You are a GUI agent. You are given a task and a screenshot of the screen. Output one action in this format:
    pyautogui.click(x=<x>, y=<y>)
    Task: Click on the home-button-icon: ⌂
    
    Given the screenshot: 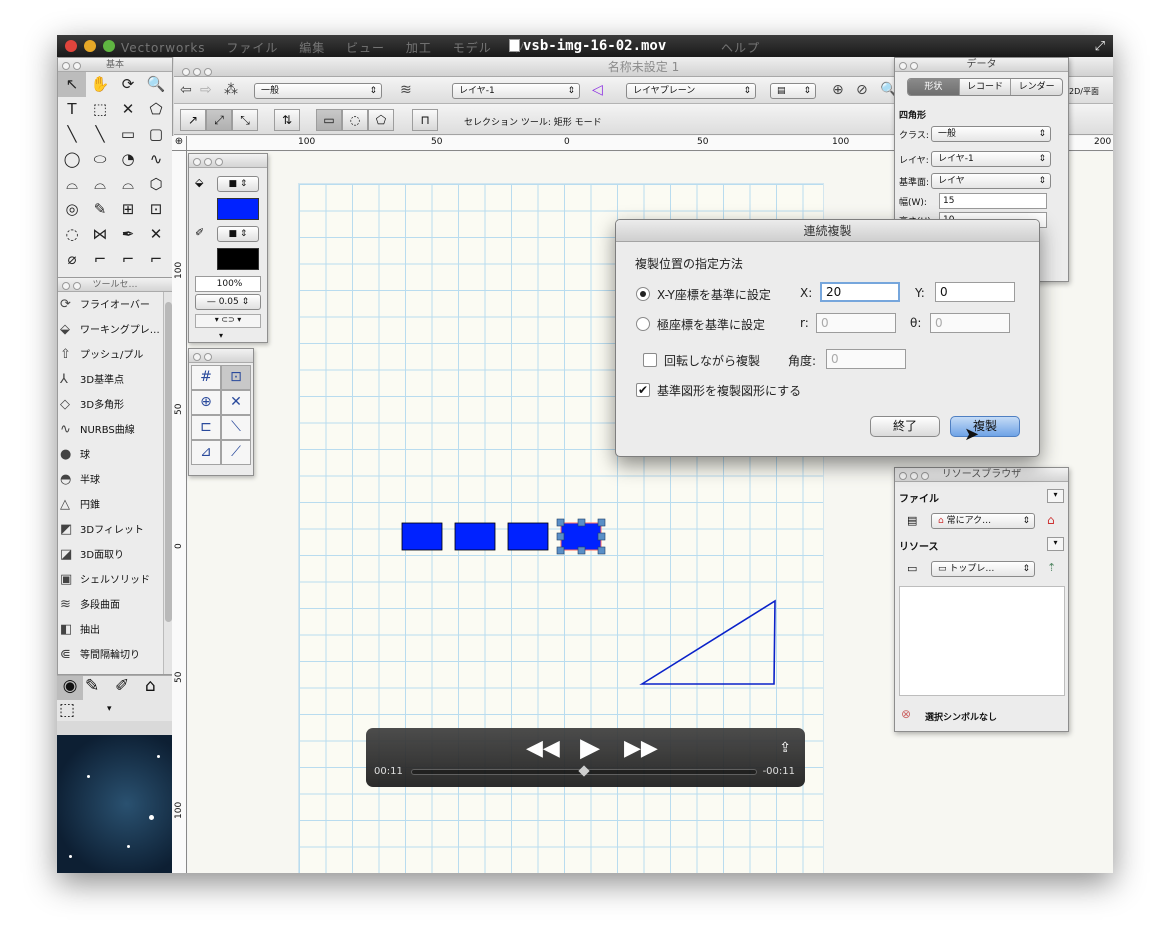 What is the action you would take?
    pyautogui.click(x=1051, y=520)
    